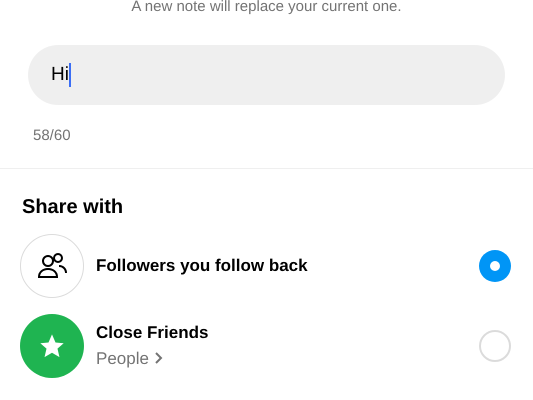 This screenshot has width=533, height=400. I want to click on note-text: Hi, so click(60, 74).